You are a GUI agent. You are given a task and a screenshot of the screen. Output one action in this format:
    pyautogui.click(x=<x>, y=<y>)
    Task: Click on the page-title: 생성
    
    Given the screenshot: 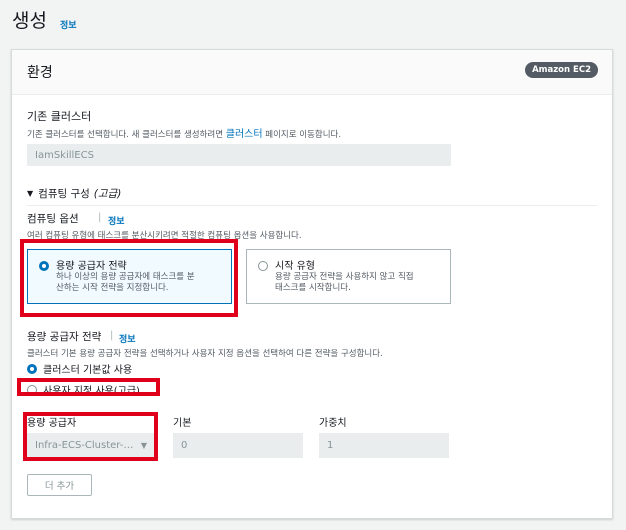 What is the action you would take?
    pyautogui.click(x=29, y=21)
    